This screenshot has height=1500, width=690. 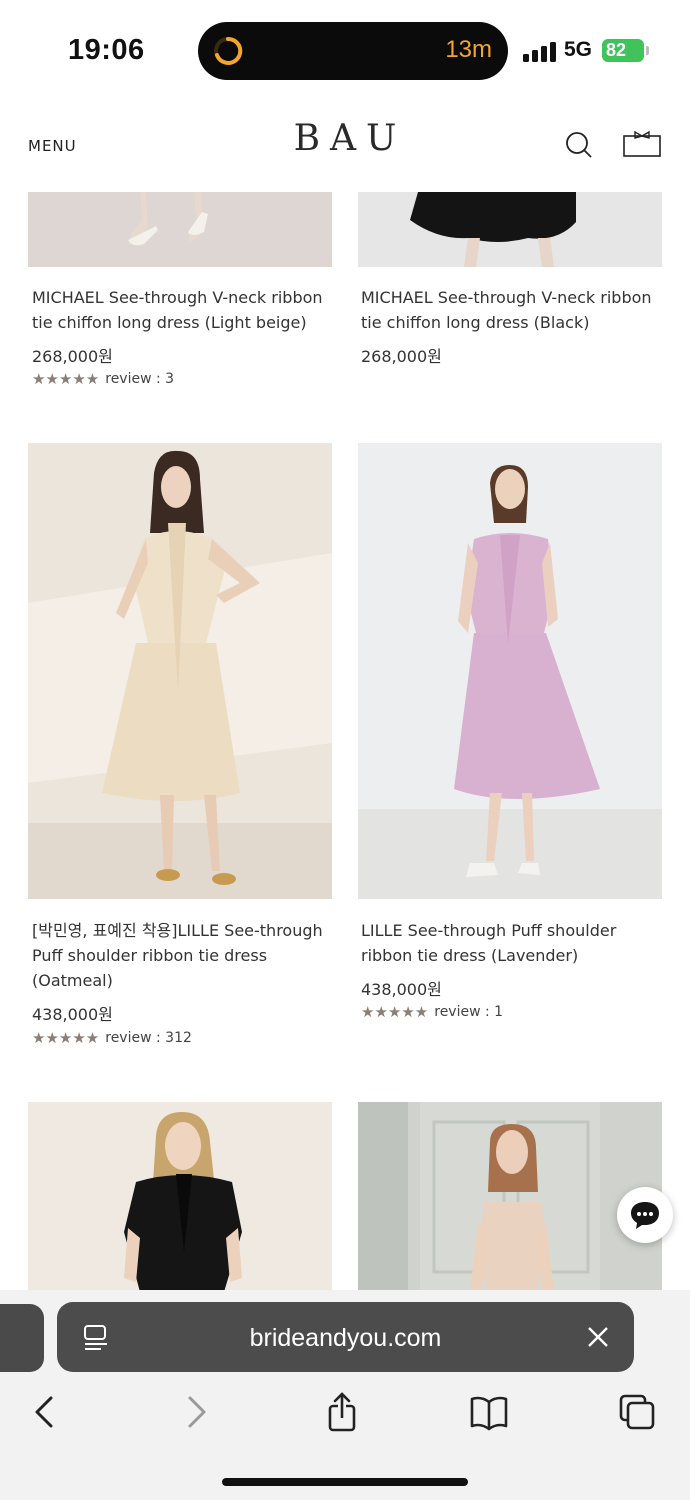 What do you see at coordinates (540, 51) in the screenshot?
I see `cellular-signal-icon` at bounding box center [540, 51].